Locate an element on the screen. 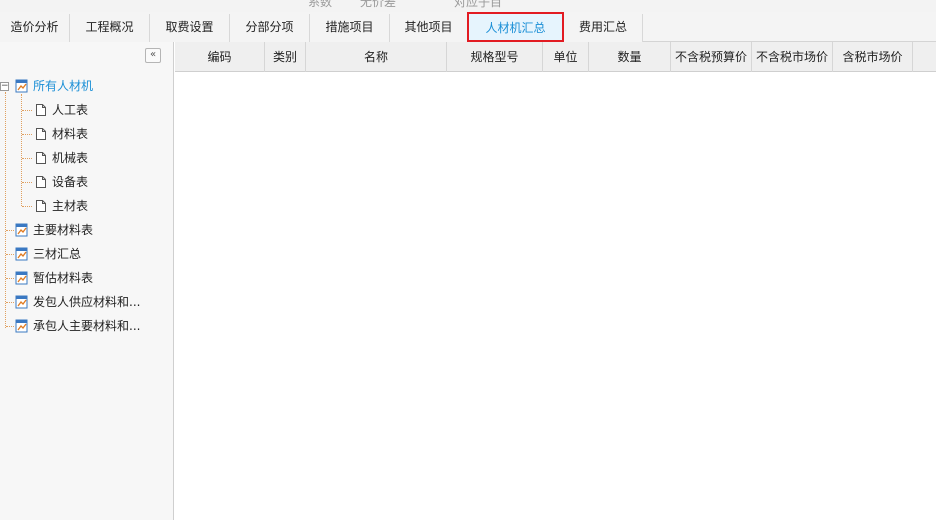 The image size is (936, 520). grid-header: 编码 类别 名称 规格型号 单位 数量 不含税预算价 不含税市场价 含税市场价 is located at coordinates (555, 57).